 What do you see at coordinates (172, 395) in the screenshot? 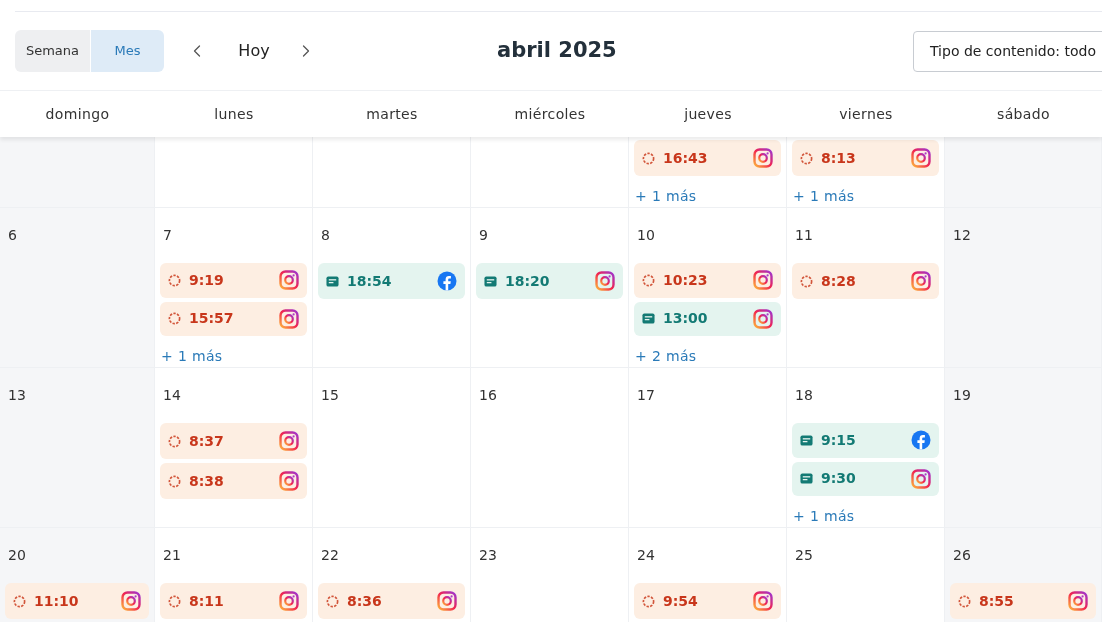
I see `day-number: 14` at bounding box center [172, 395].